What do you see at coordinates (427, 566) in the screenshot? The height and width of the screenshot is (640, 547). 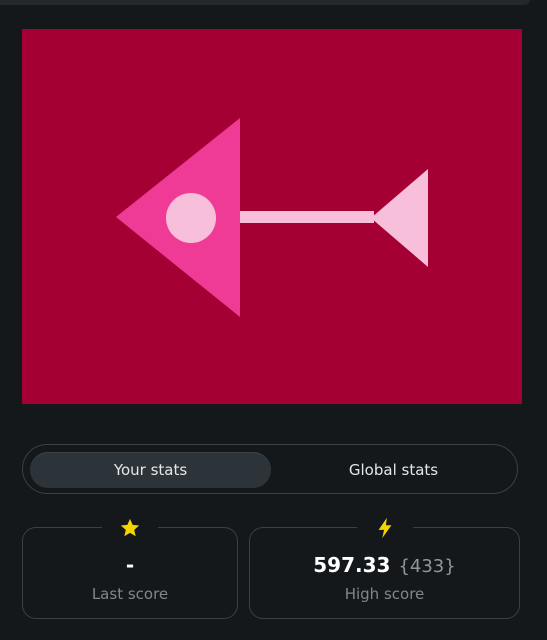 I see `high-score-extra: {433}` at bounding box center [427, 566].